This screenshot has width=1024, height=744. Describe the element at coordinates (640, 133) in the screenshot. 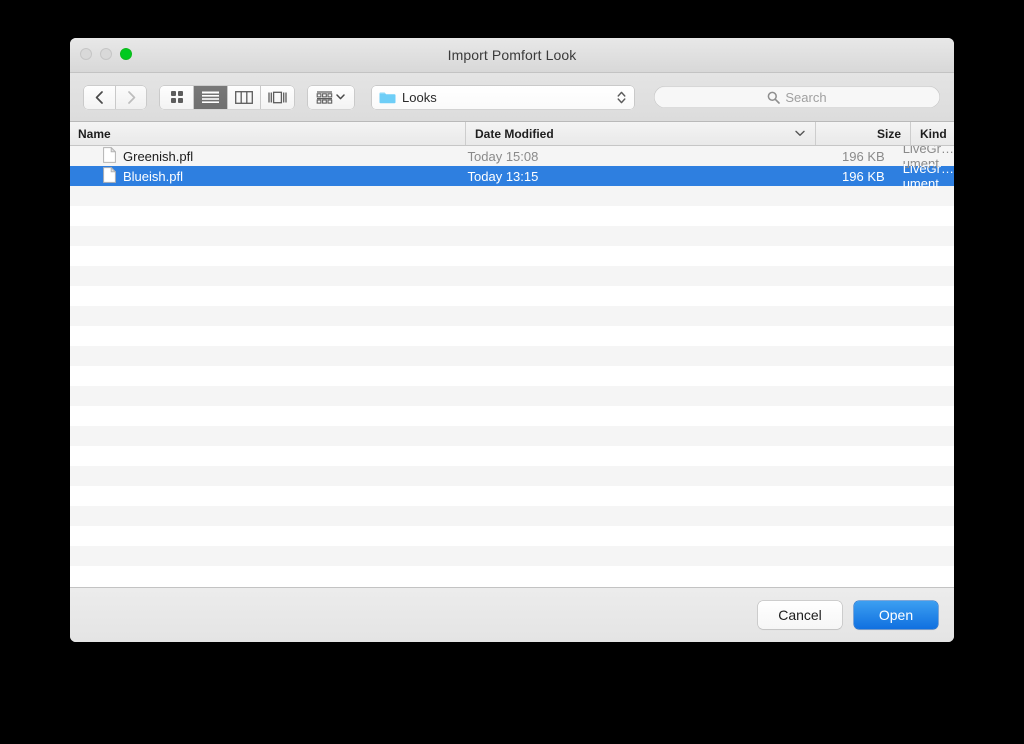

I see `column-header-date-modified: Date Modified` at that location.